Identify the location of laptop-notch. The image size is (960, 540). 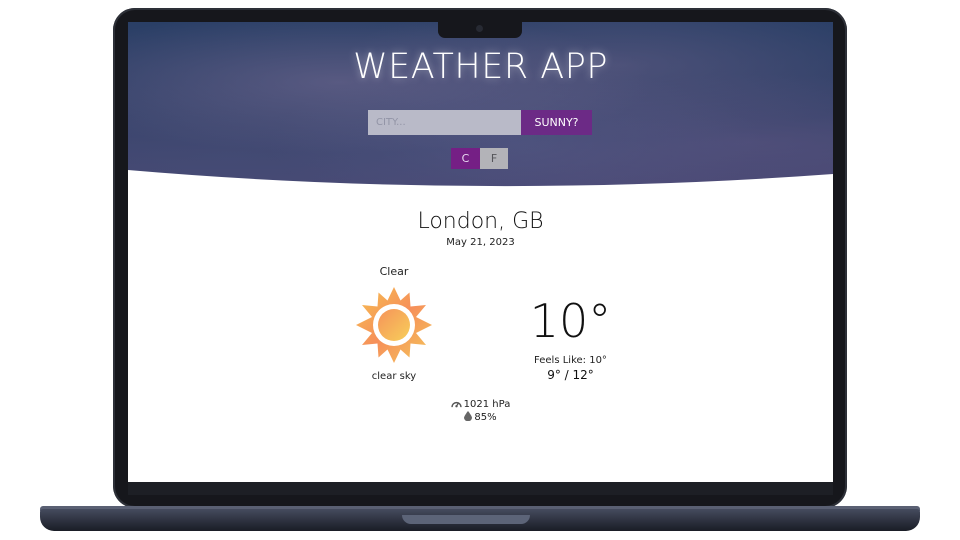
(480, 30).